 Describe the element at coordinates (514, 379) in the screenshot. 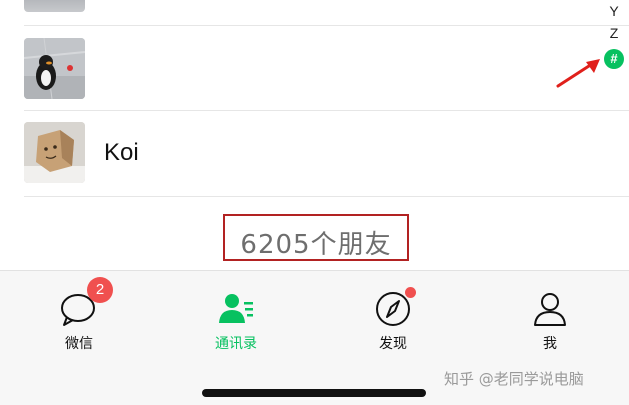

I see `watermark: 知乎 @老同学说电脑` at that location.